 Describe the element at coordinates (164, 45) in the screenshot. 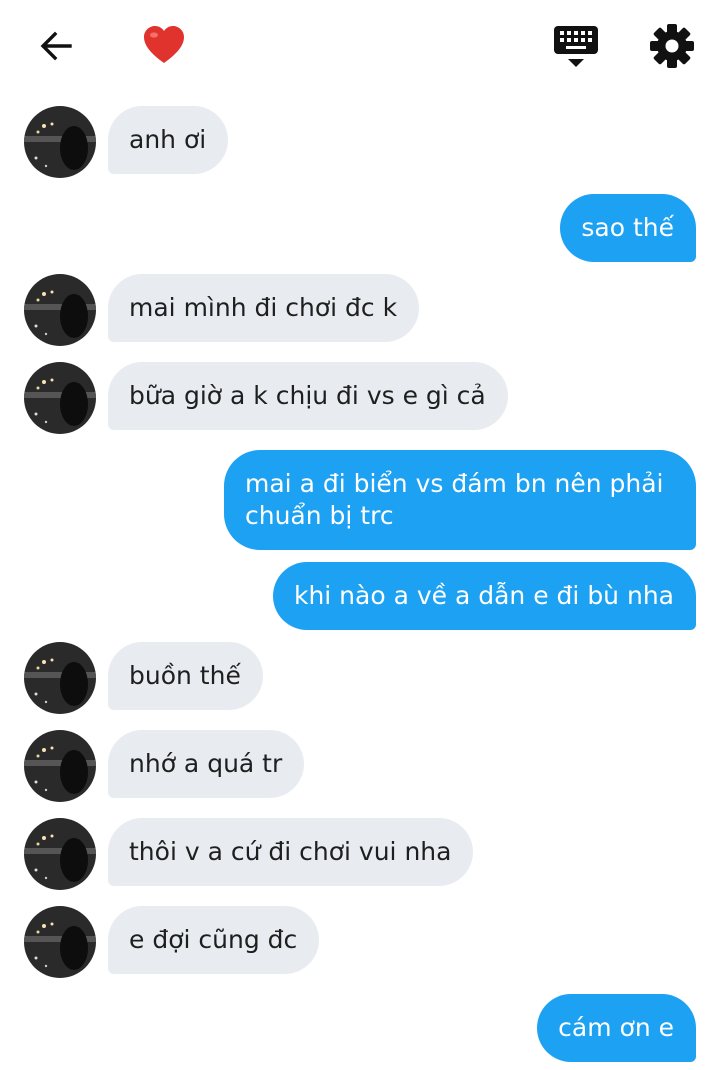

I see `heart-icon` at that location.